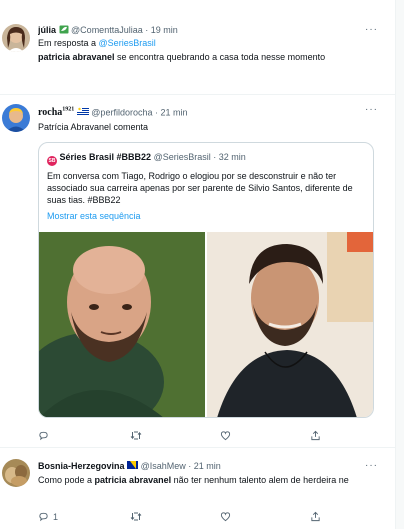  What do you see at coordinates (93, 127) in the screenshot?
I see `tweet-text: Patrícia Abravanel comenta` at bounding box center [93, 127].